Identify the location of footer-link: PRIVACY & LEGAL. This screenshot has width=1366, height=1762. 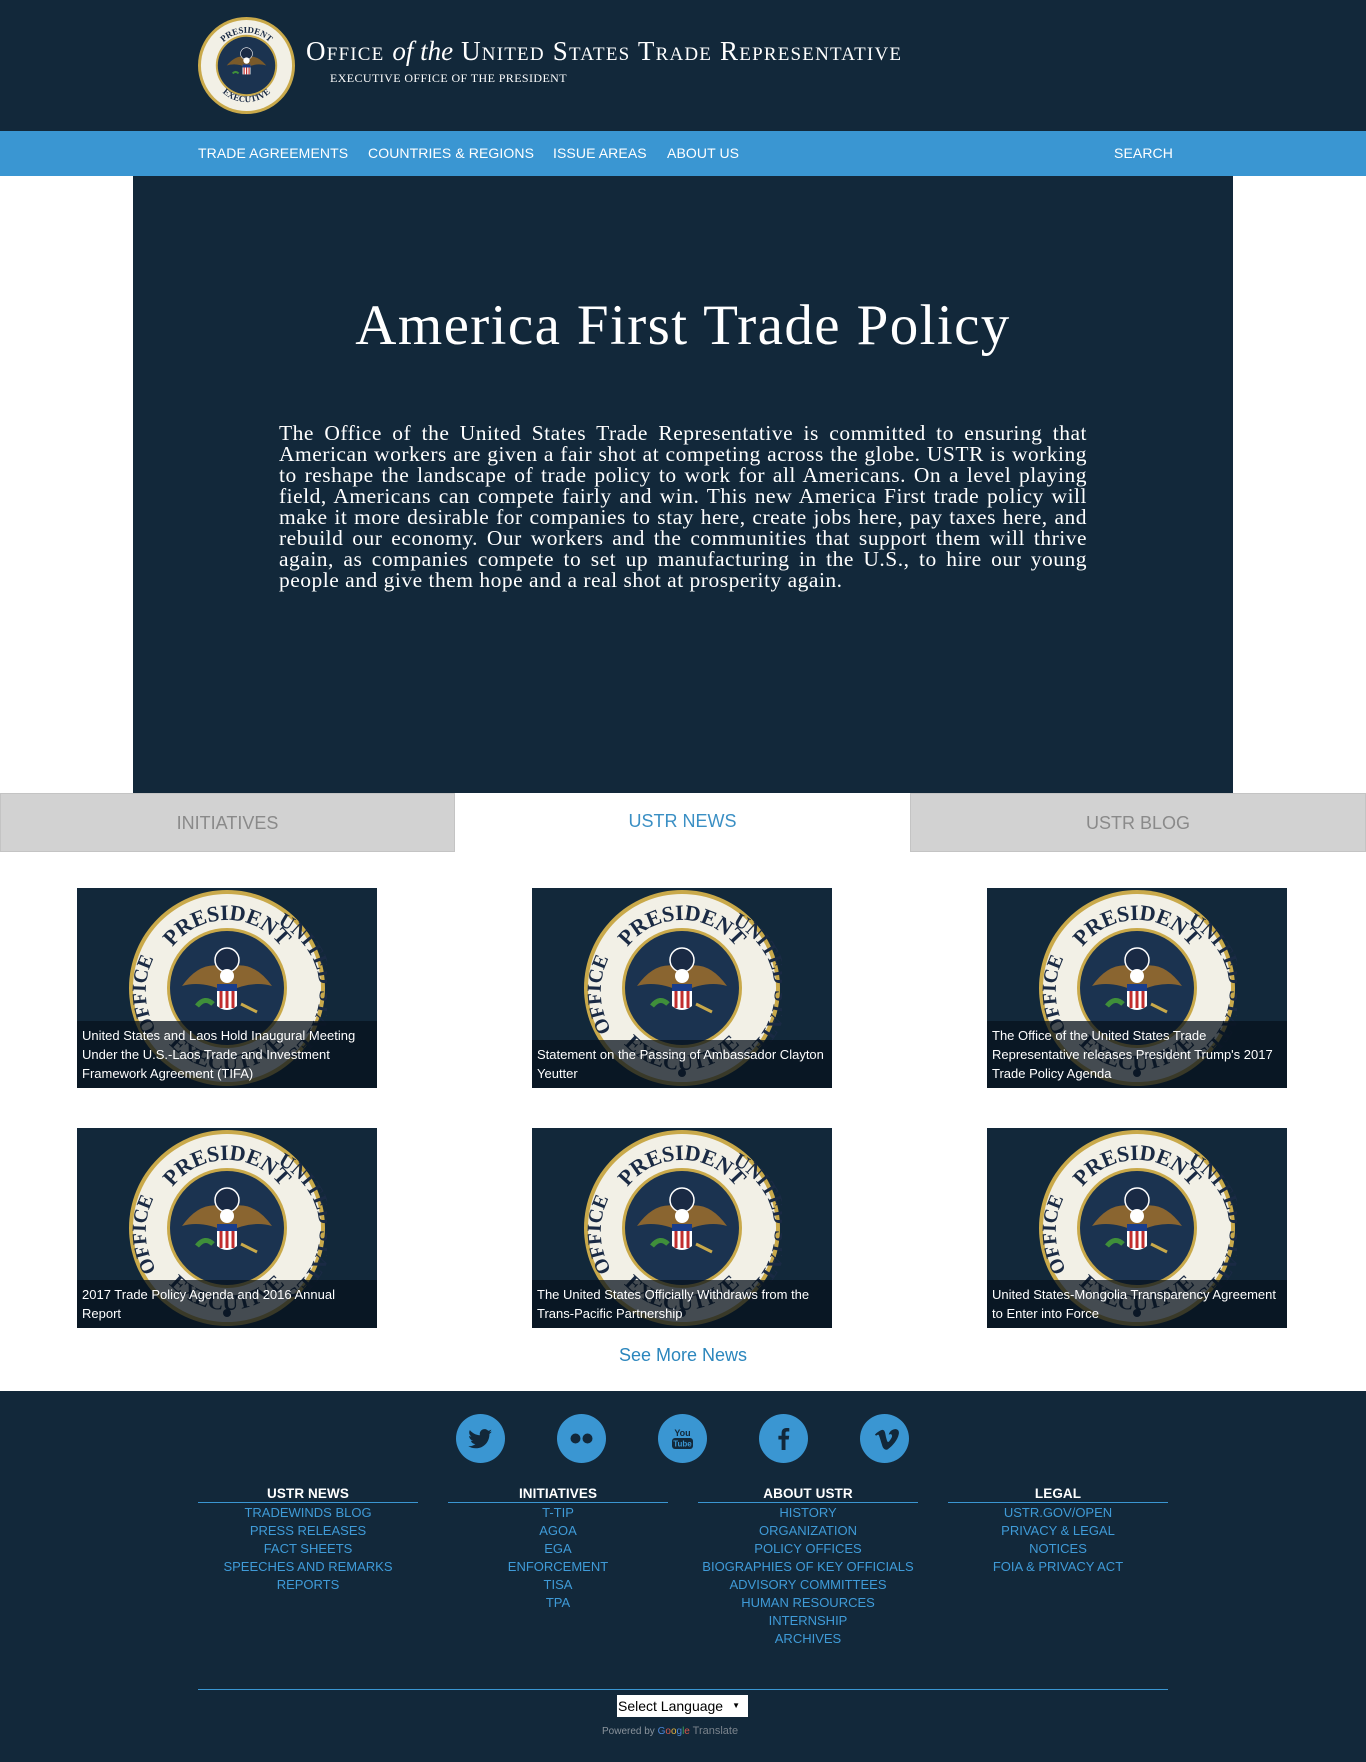
(1058, 1531).